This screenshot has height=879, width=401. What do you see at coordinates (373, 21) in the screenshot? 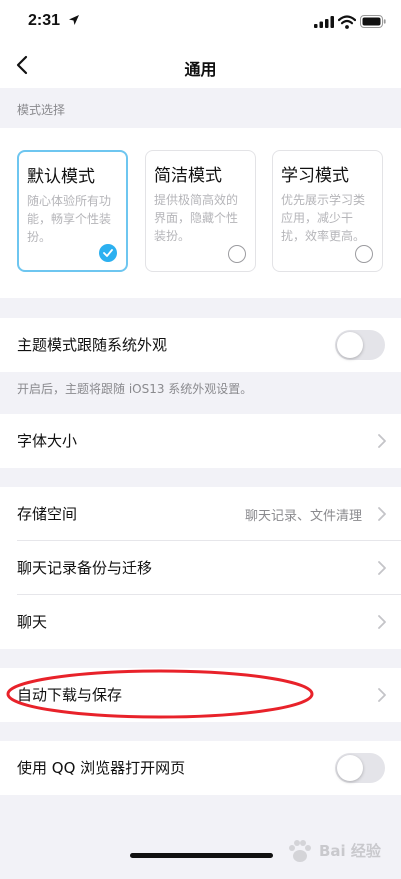
I see `battery-icon` at bounding box center [373, 21].